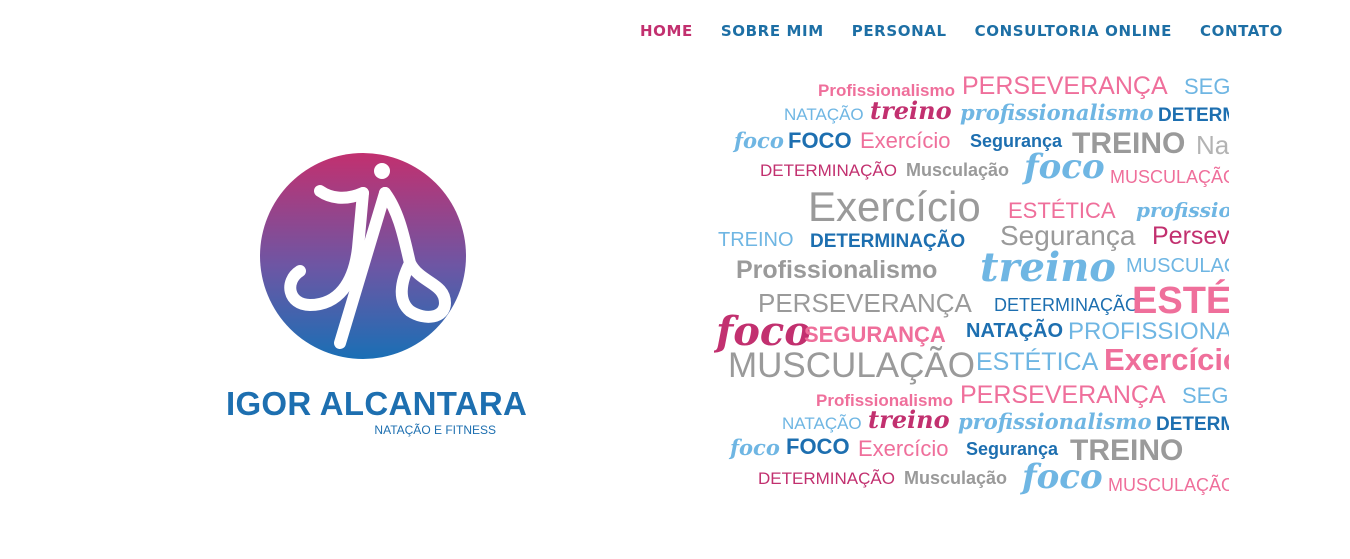 The image size is (1350, 559). What do you see at coordinates (363, 256) in the screenshot?
I see `monogram-logo-icon` at bounding box center [363, 256].